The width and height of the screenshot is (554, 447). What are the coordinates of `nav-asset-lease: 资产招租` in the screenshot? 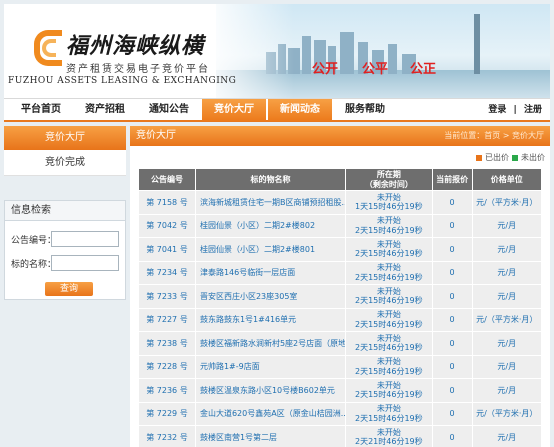 It's located at (105, 110).